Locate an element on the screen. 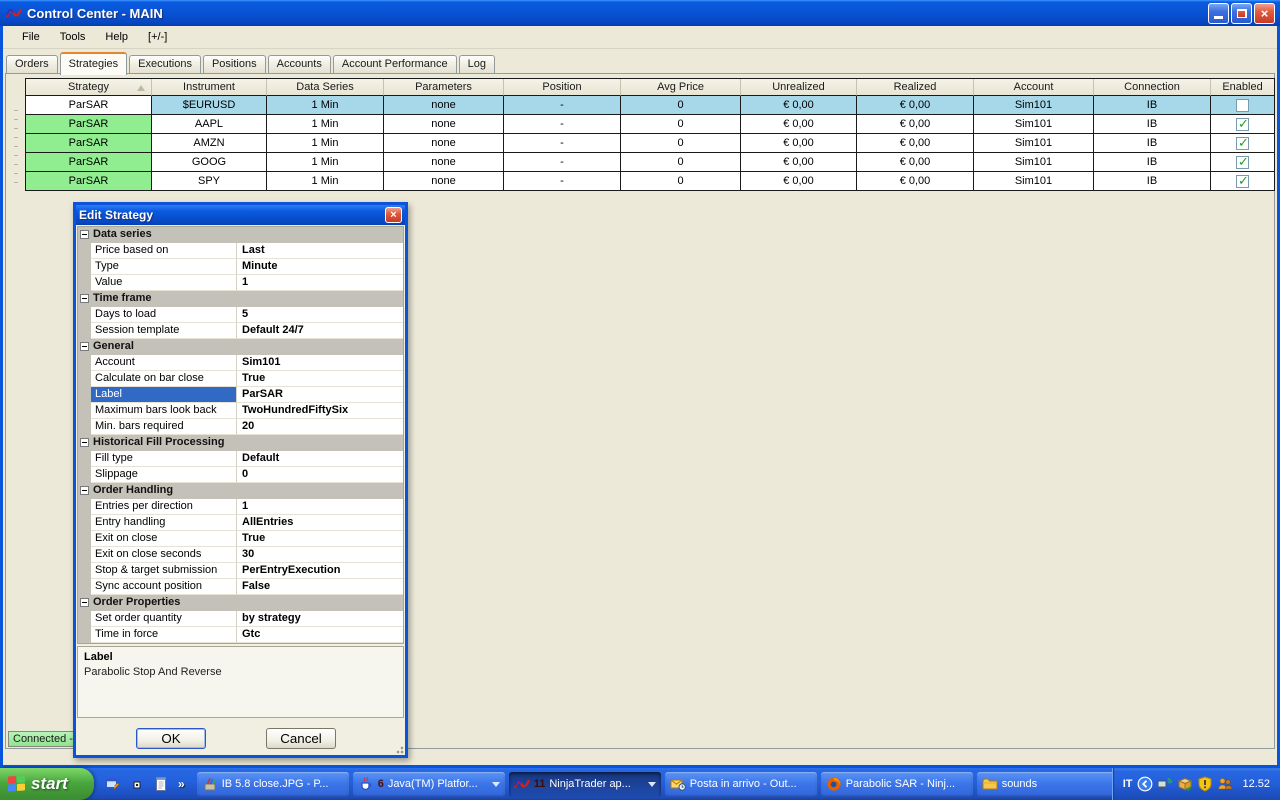  property-min-bars-required: Min. bars required 20 is located at coordinates (240, 427).